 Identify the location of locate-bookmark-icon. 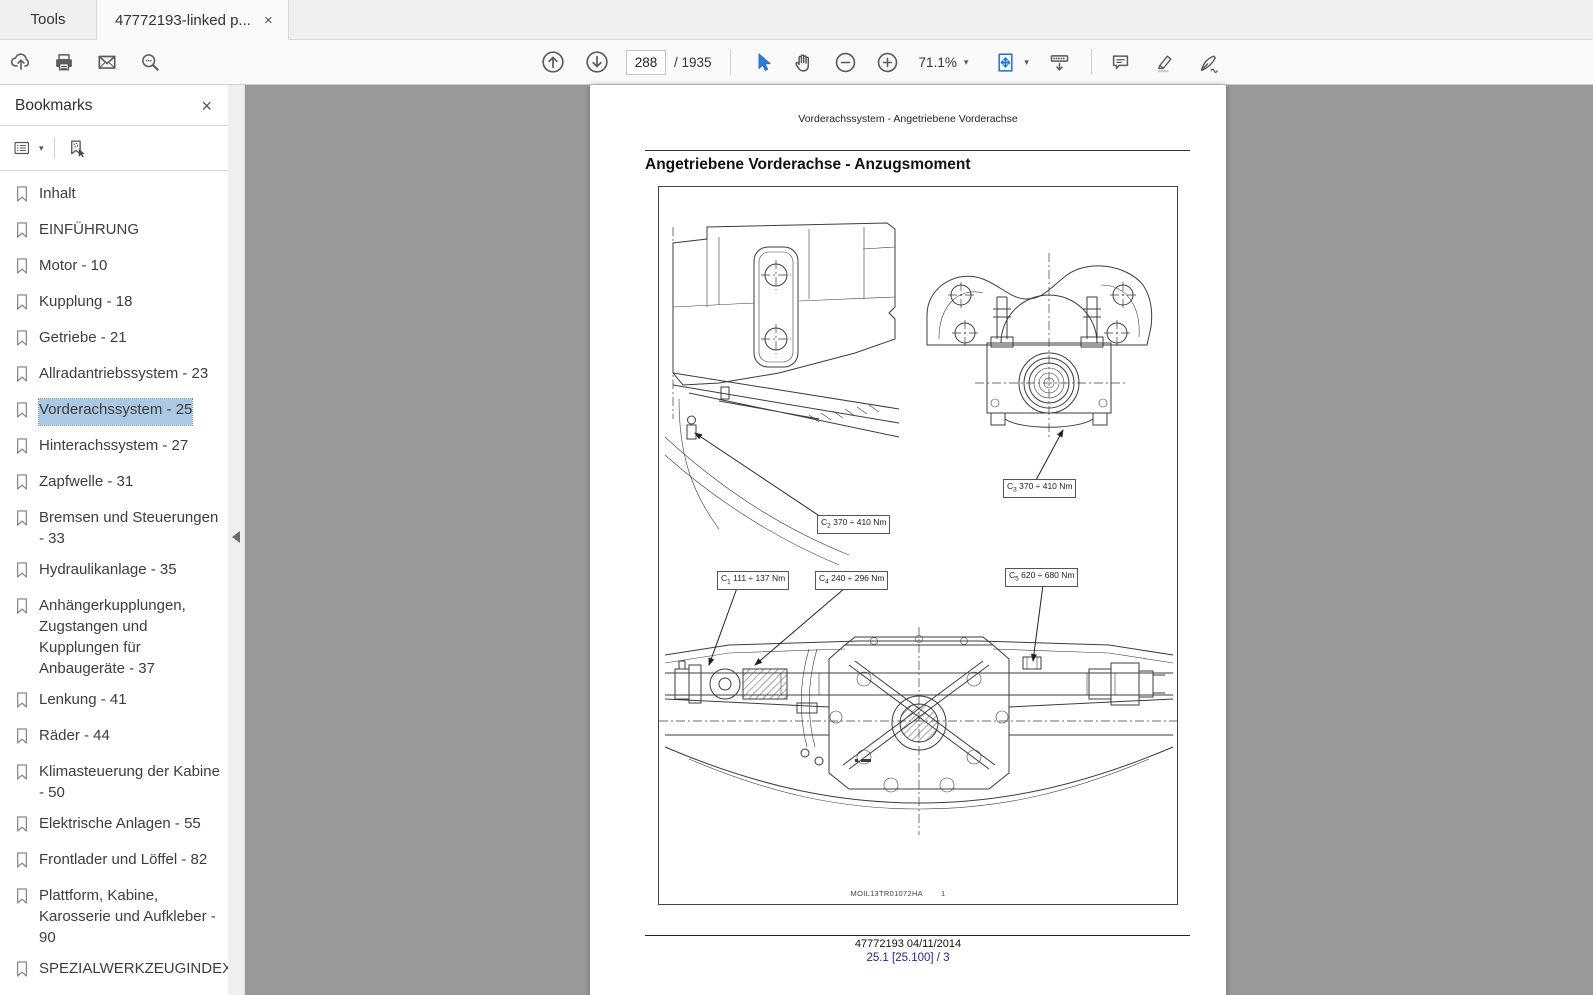
(78, 148).